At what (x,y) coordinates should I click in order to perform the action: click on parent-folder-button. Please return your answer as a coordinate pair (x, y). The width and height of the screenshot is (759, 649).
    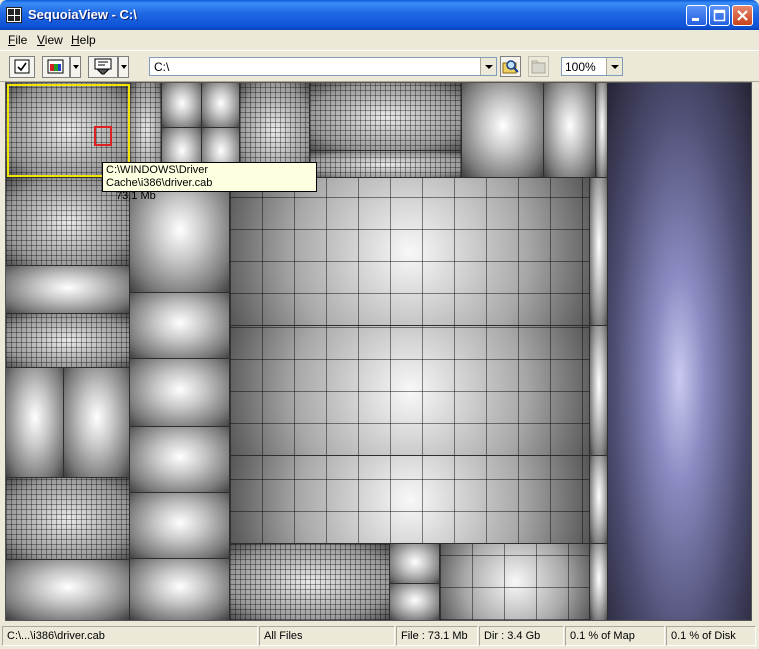
    Looking at the image, I should click on (538, 66).